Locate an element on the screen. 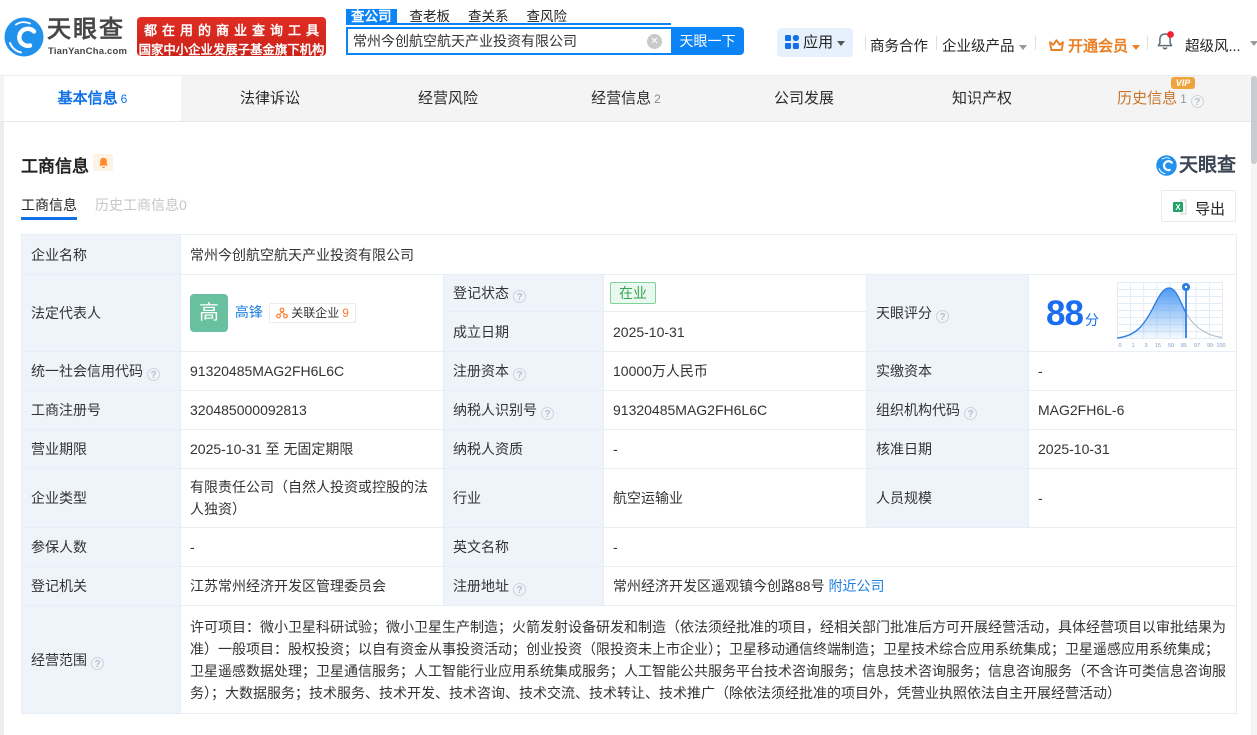 Image resolution: width=1257 pixels, height=735 pixels. svg-text: 100 is located at coordinates (1220, 346).